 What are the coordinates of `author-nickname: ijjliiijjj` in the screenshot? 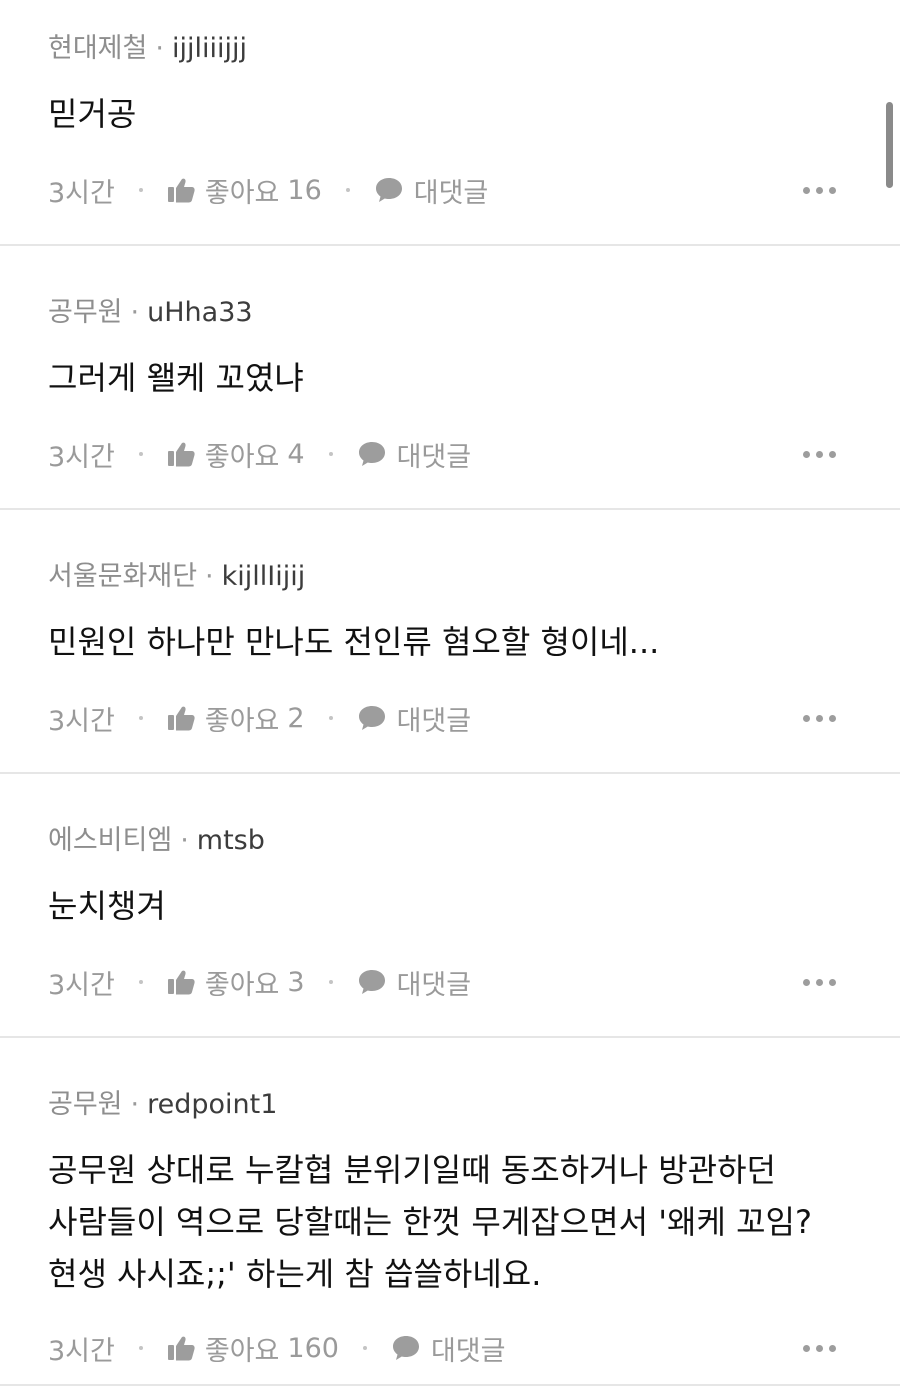 It's located at (209, 48).